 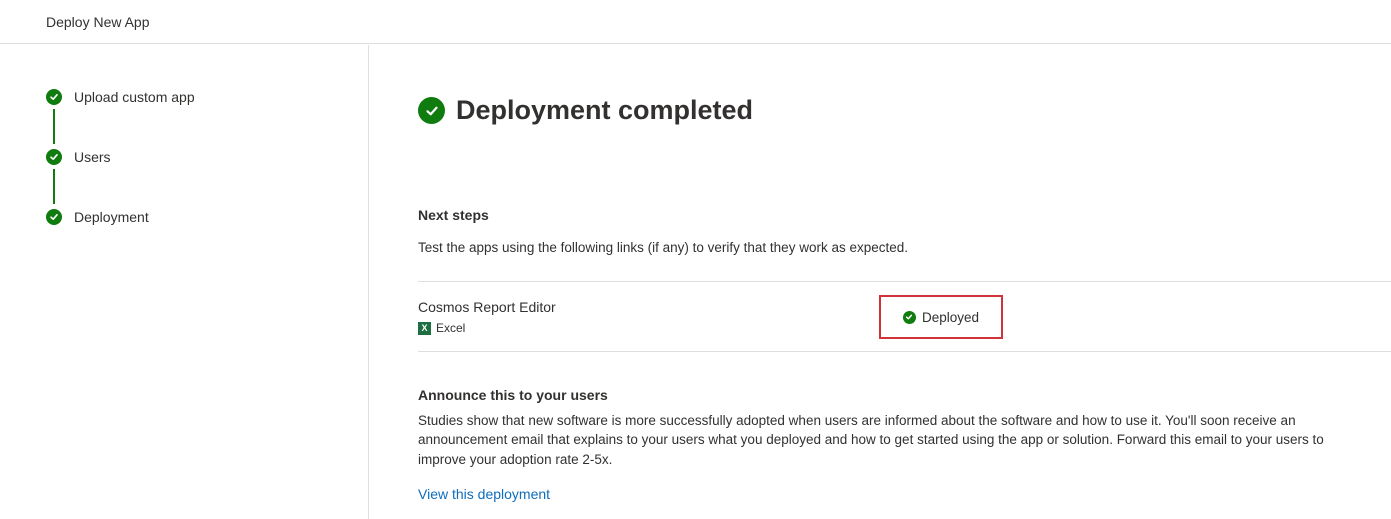 I want to click on app-type: X Excel, so click(x=441, y=328).